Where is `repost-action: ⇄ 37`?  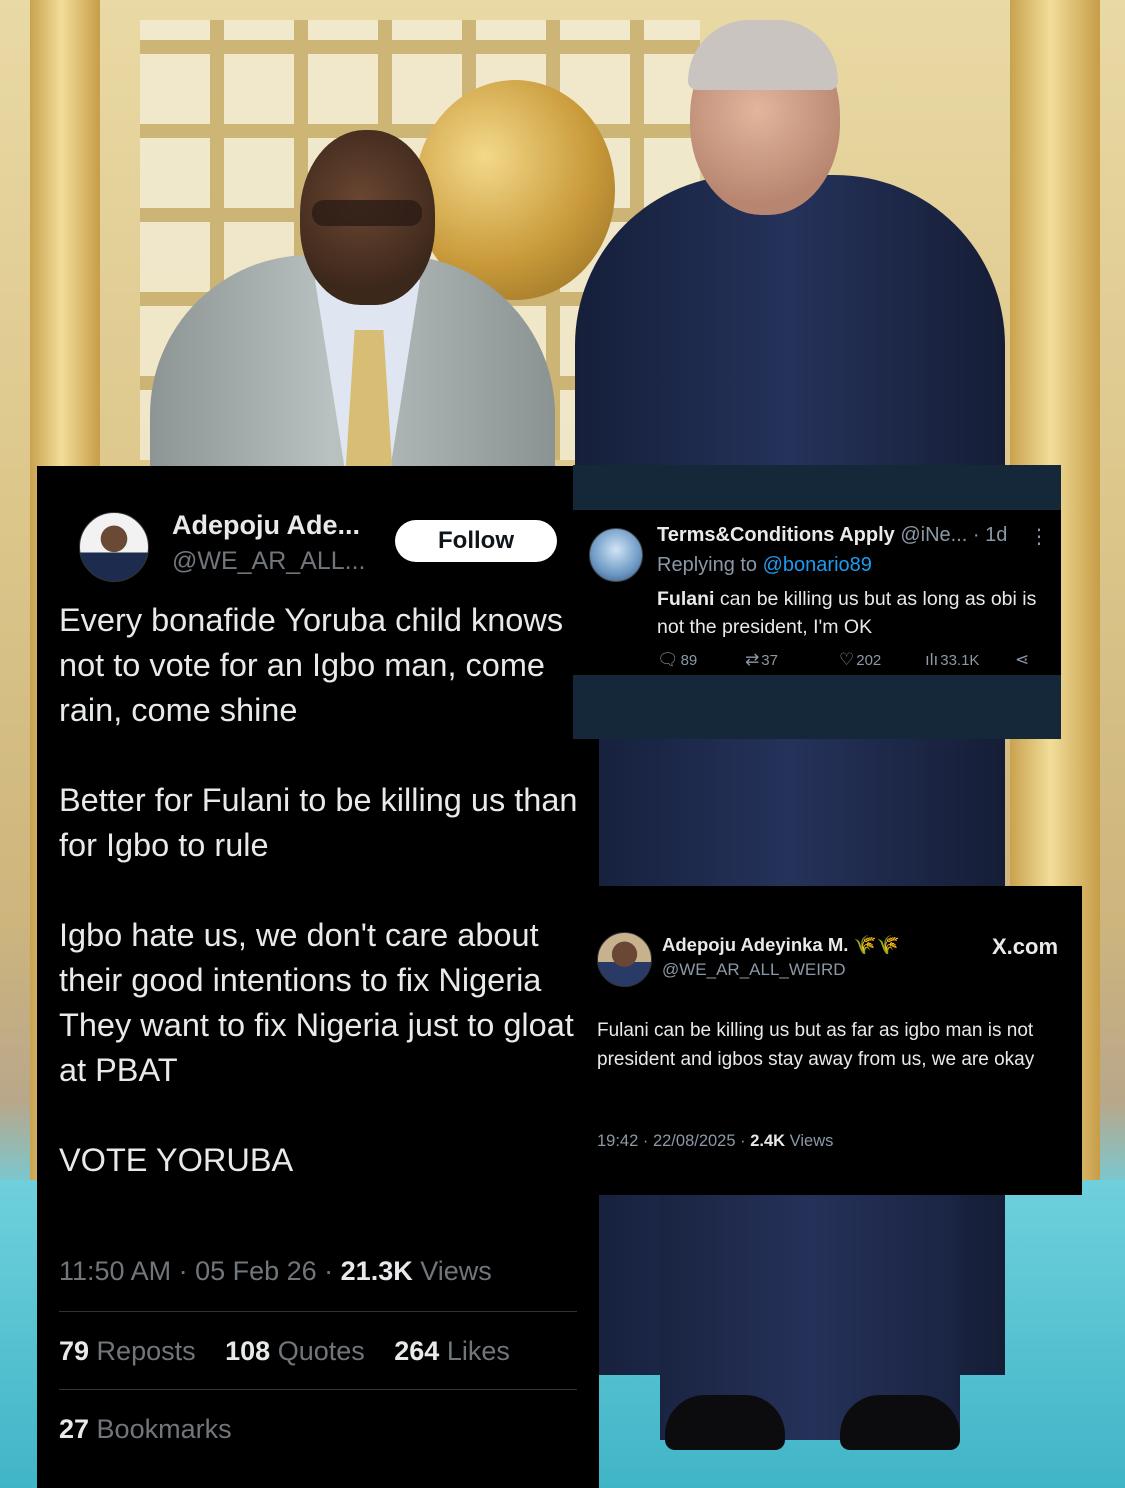 repost-action: ⇄ 37 is located at coordinates (761, 660).